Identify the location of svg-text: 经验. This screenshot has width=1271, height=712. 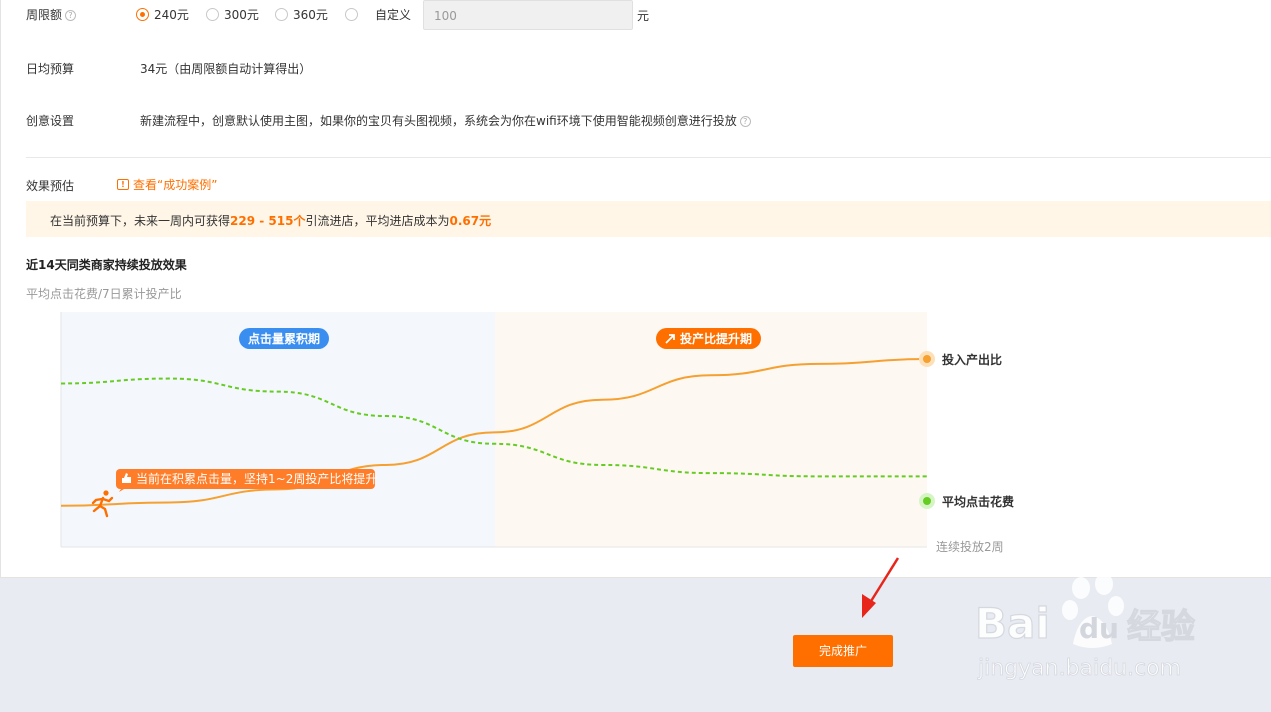
(1161, 627).